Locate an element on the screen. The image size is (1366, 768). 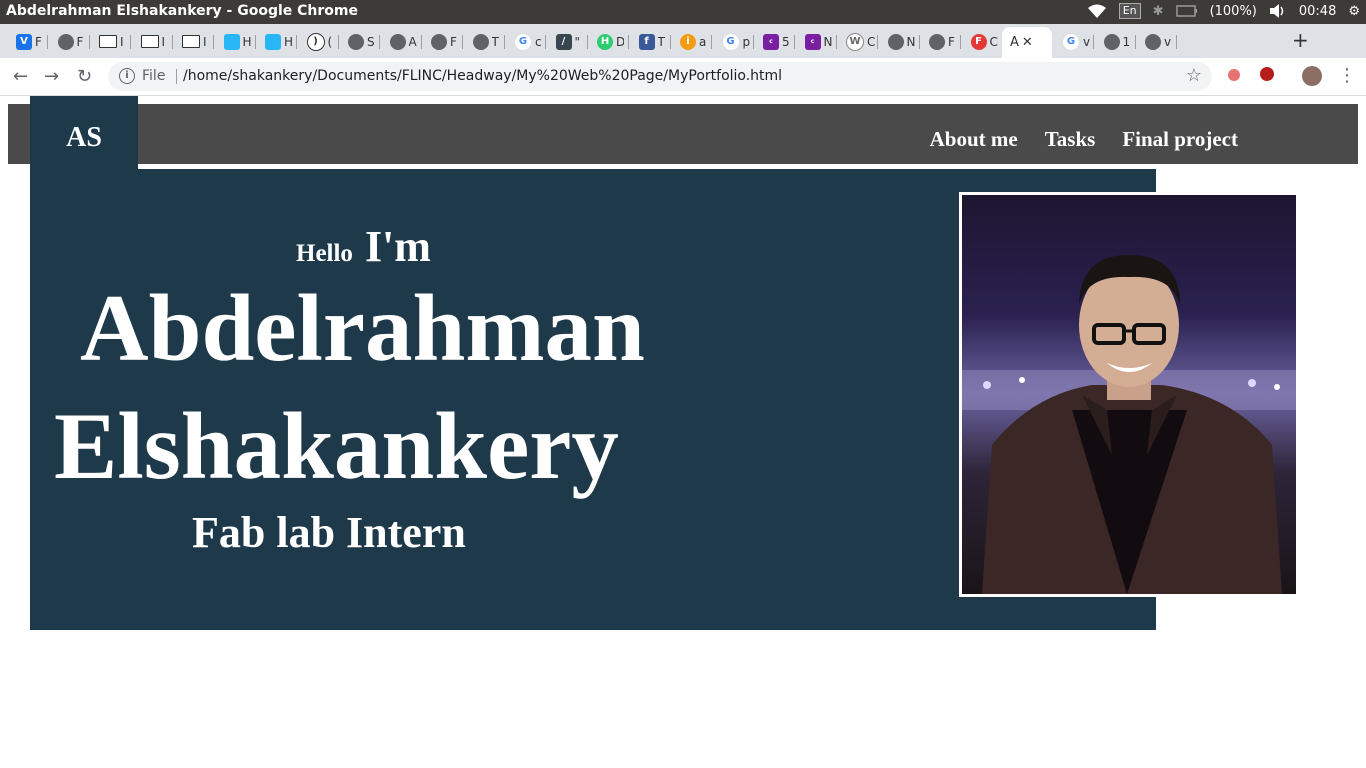
greeting: Hello I'm is located at coordinates (363, 246).